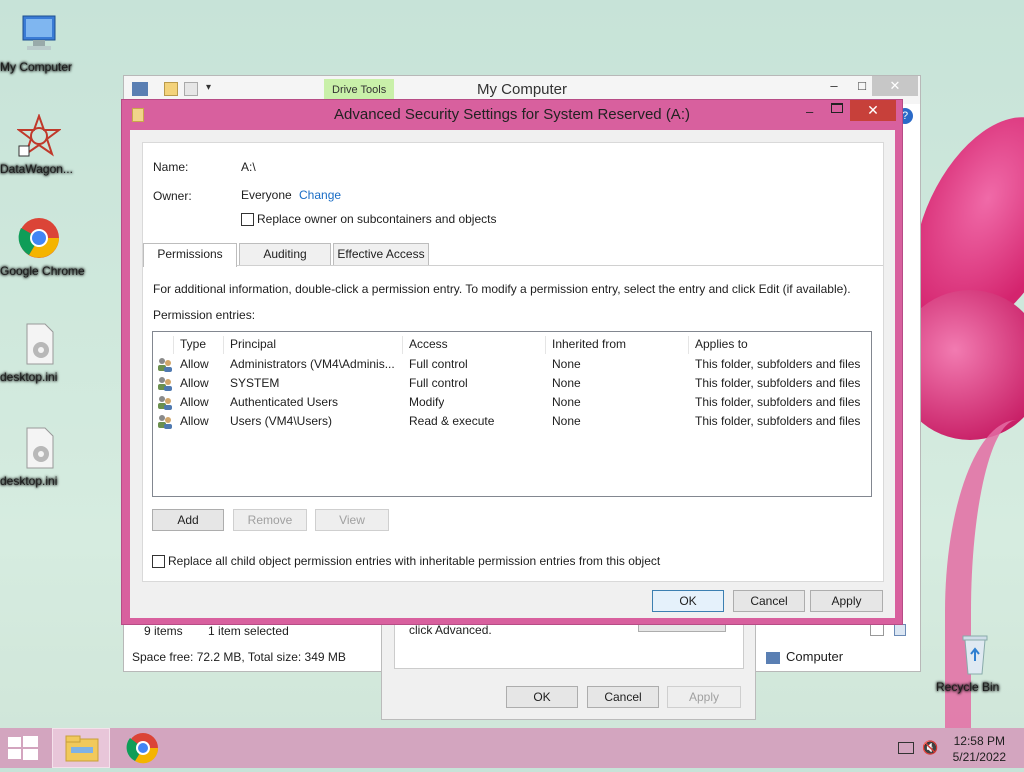 The height and width of the screenshot is (772, 1024). What do you see at coordinates (39, 34) in the screenshot?
I see `monitor-icon` at bounding box center [39, 34].